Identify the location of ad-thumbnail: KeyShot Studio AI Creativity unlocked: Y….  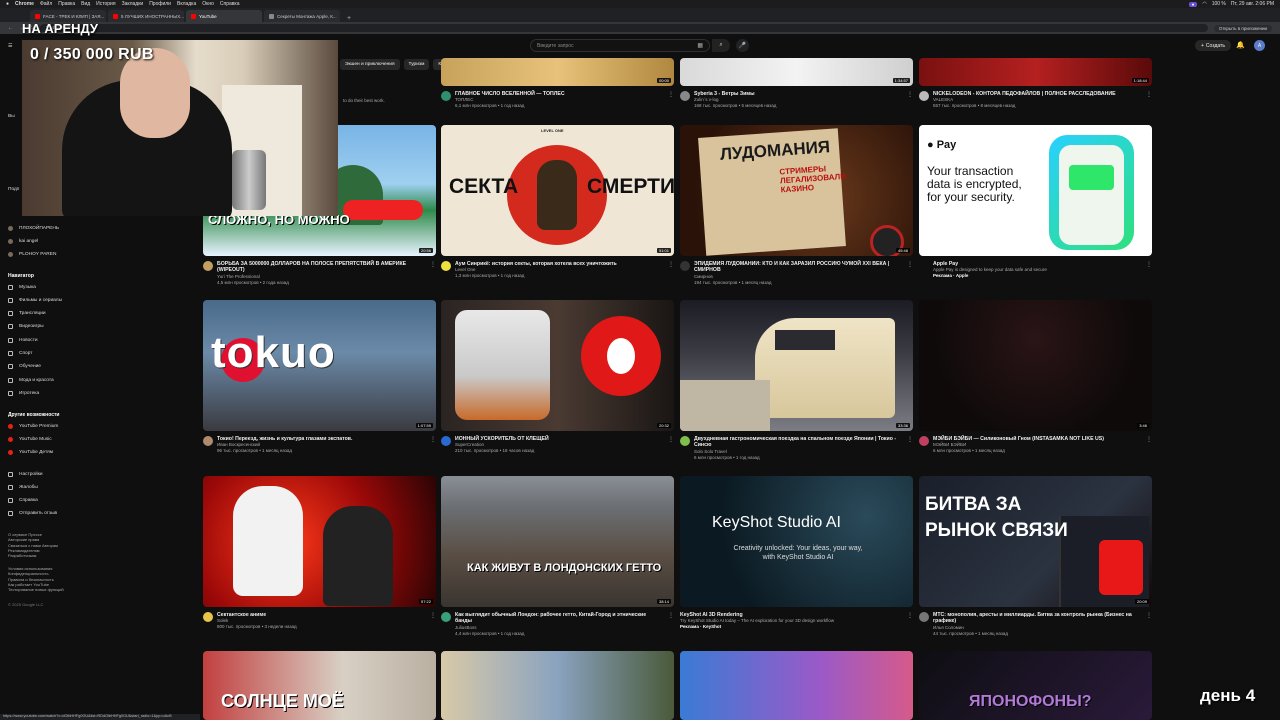
(796, 541).